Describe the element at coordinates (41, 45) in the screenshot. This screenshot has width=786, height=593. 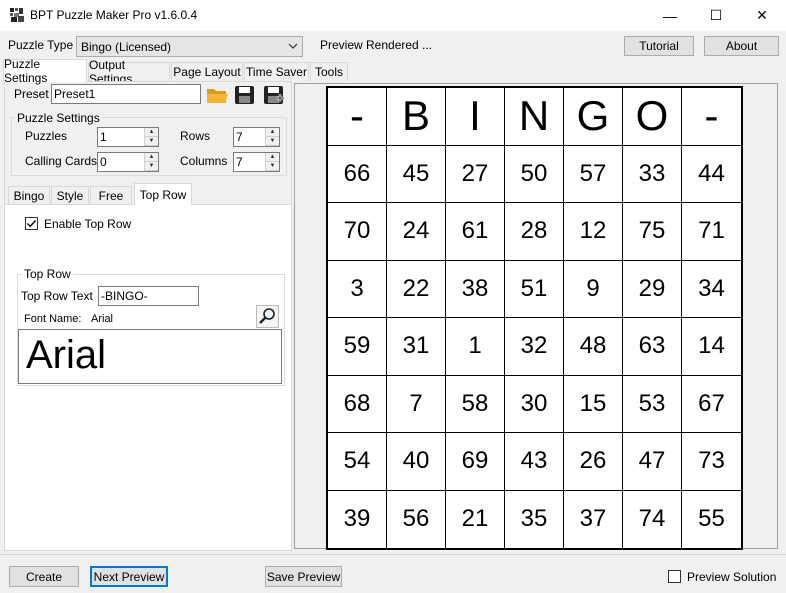
I see `puzzle-type-label: Puzzle Type` at that location.